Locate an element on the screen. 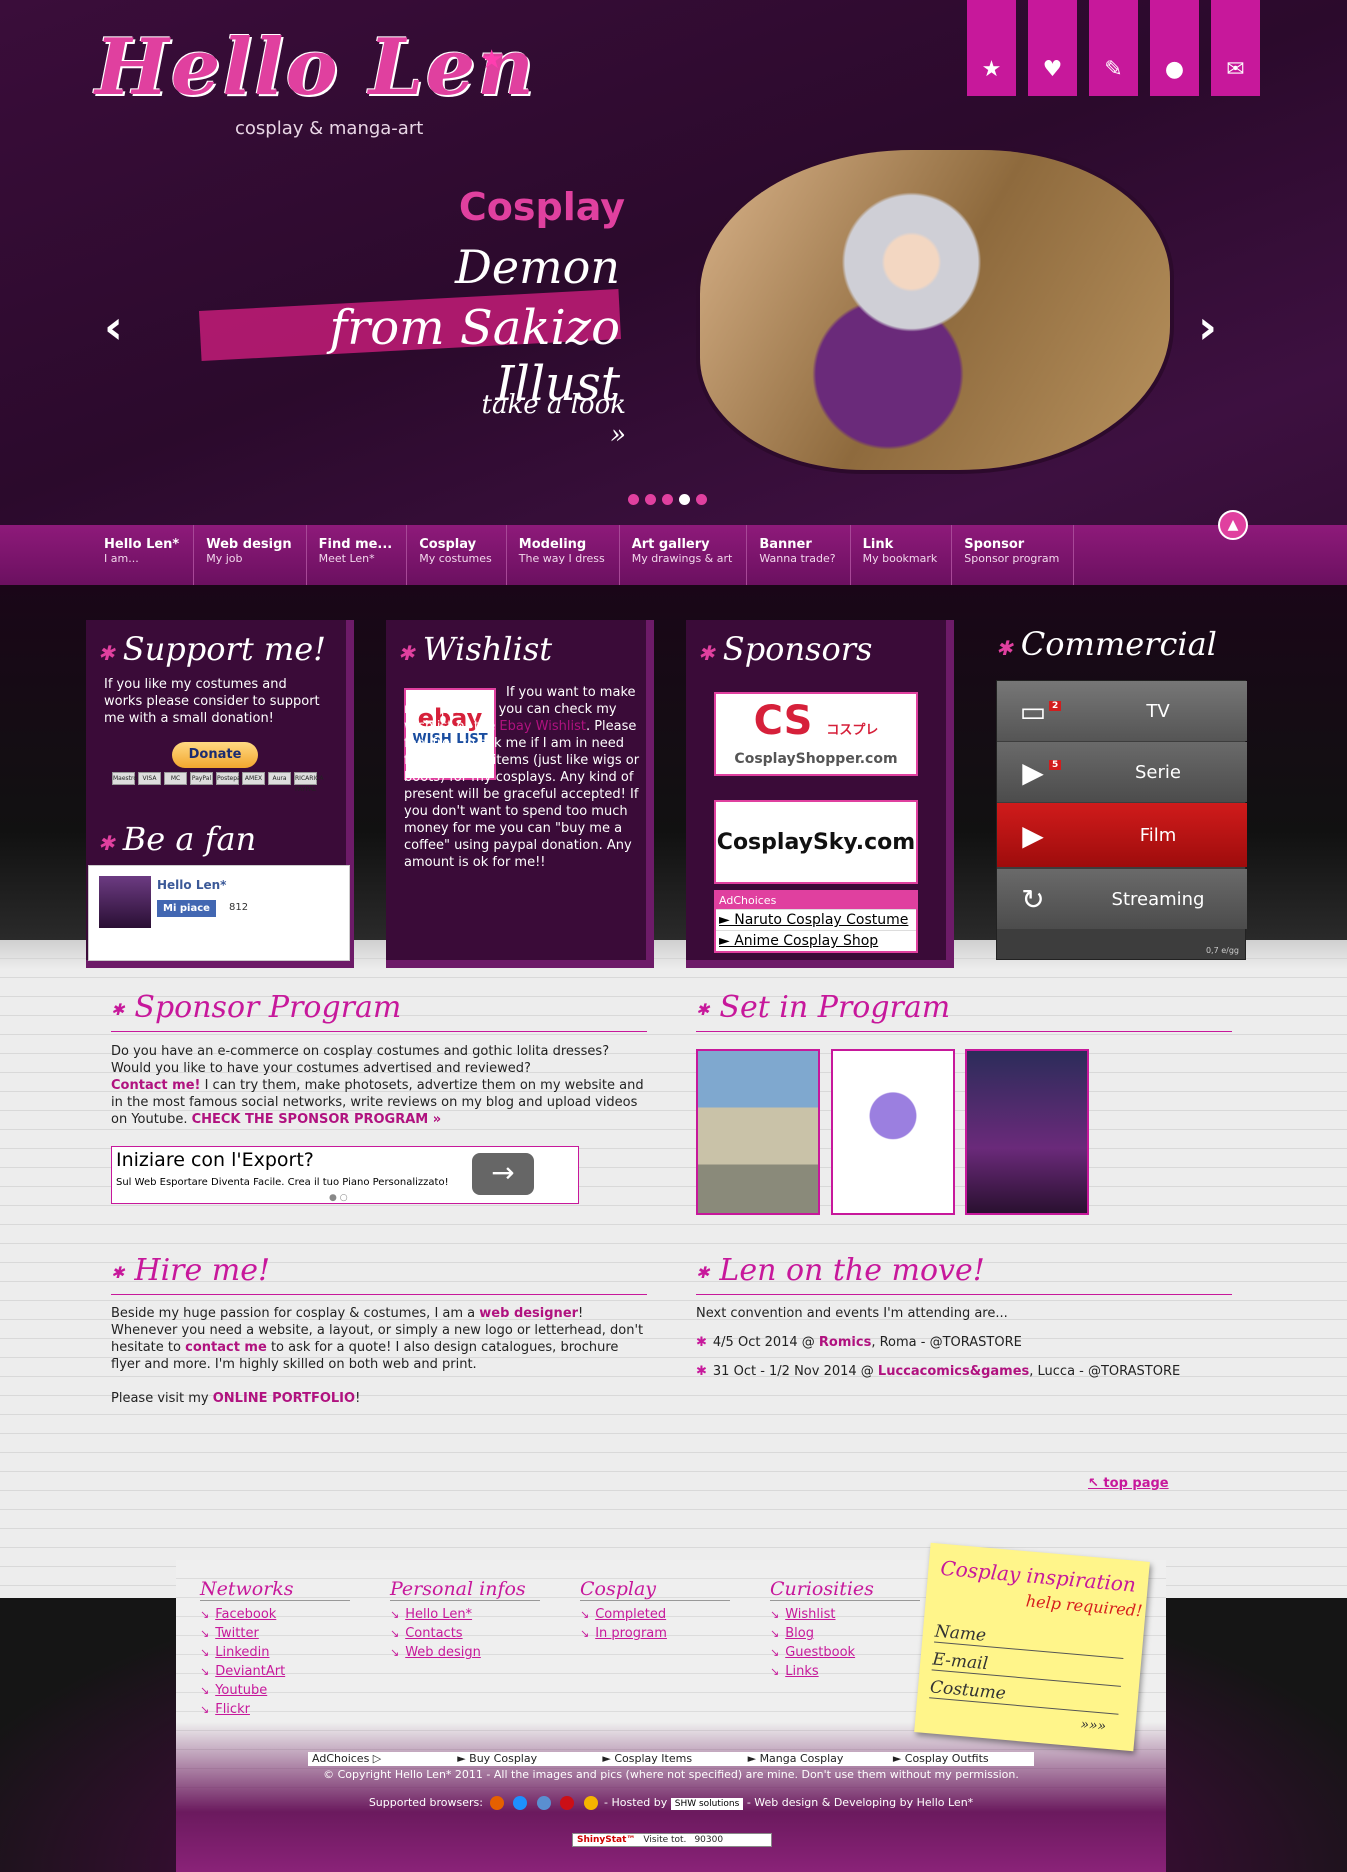 This screenshot has height=1872, width=1347. nav-item-link: Link My bookmark is located at coordinates (902, 555).